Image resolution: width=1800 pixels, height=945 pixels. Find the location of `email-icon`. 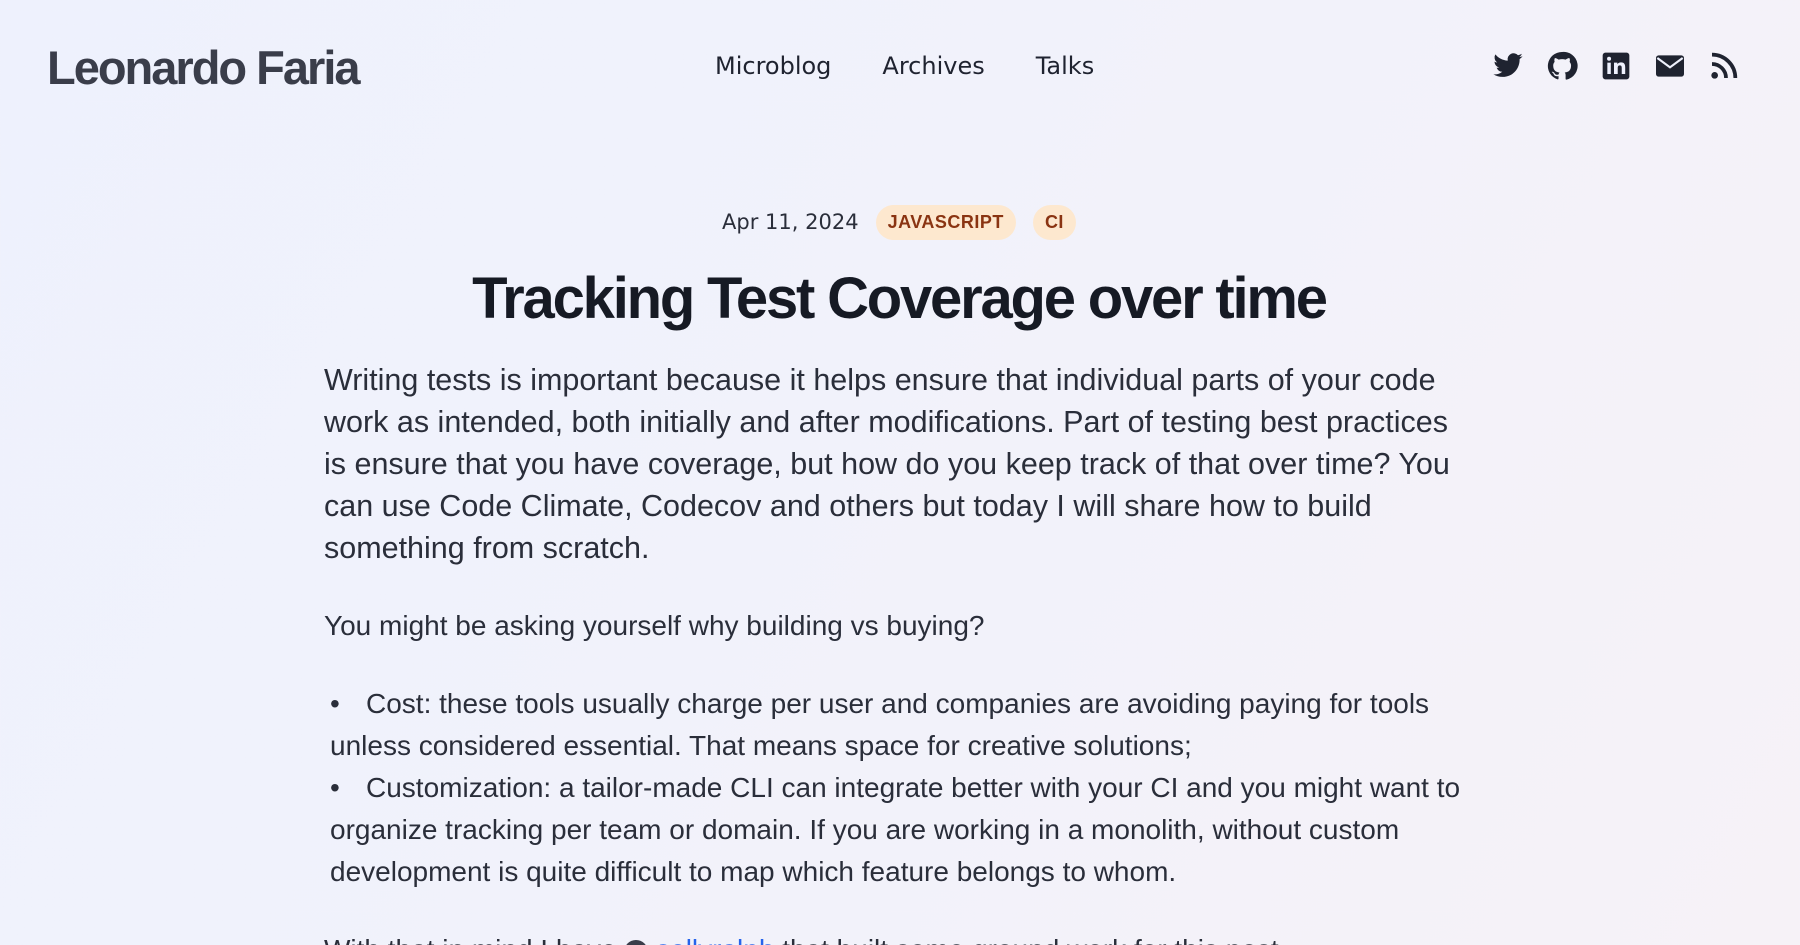

email-icon is located at coordinates (1670, 66).